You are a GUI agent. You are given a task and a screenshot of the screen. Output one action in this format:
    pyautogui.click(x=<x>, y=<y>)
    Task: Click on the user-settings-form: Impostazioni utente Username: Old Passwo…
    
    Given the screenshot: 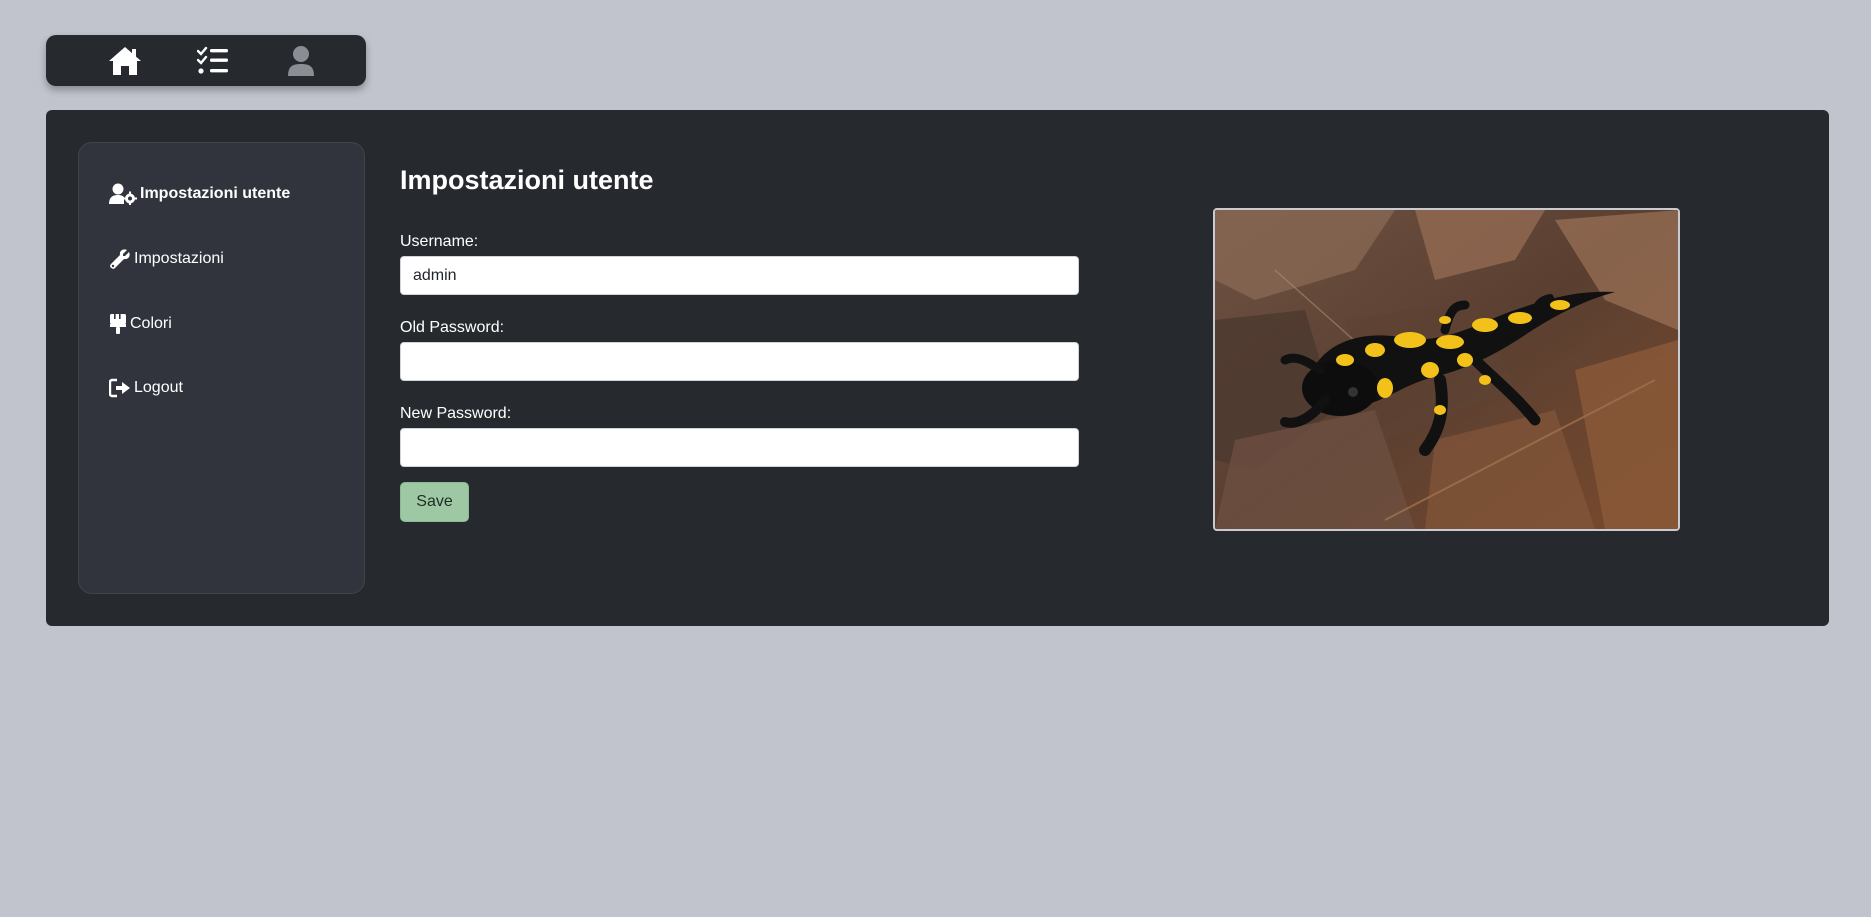 What is the action you would take?
    pyautogui.click(x=740, y=343)
    